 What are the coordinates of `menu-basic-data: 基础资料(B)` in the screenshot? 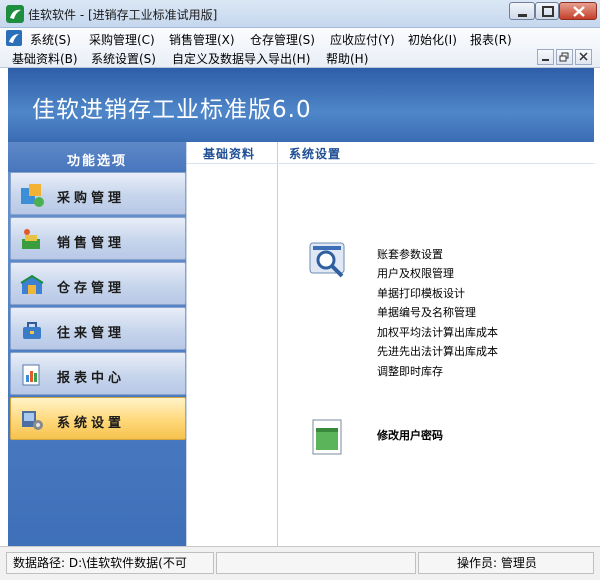 It's located at (45, 58).